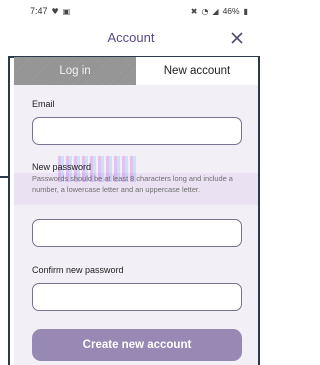 Image resolution: width=320 pixels, height=365 pixels. What do you see at coordinates (137, 297) in the screenshot?
I see `confirm-password-field` at bounding box center [137, 297].